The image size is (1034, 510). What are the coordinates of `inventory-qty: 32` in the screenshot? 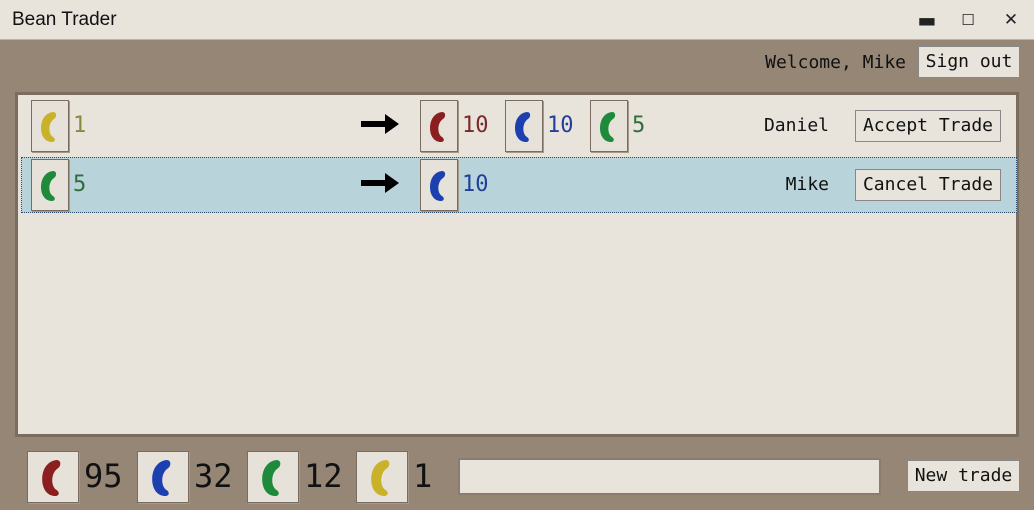 It's located at (213, 476).